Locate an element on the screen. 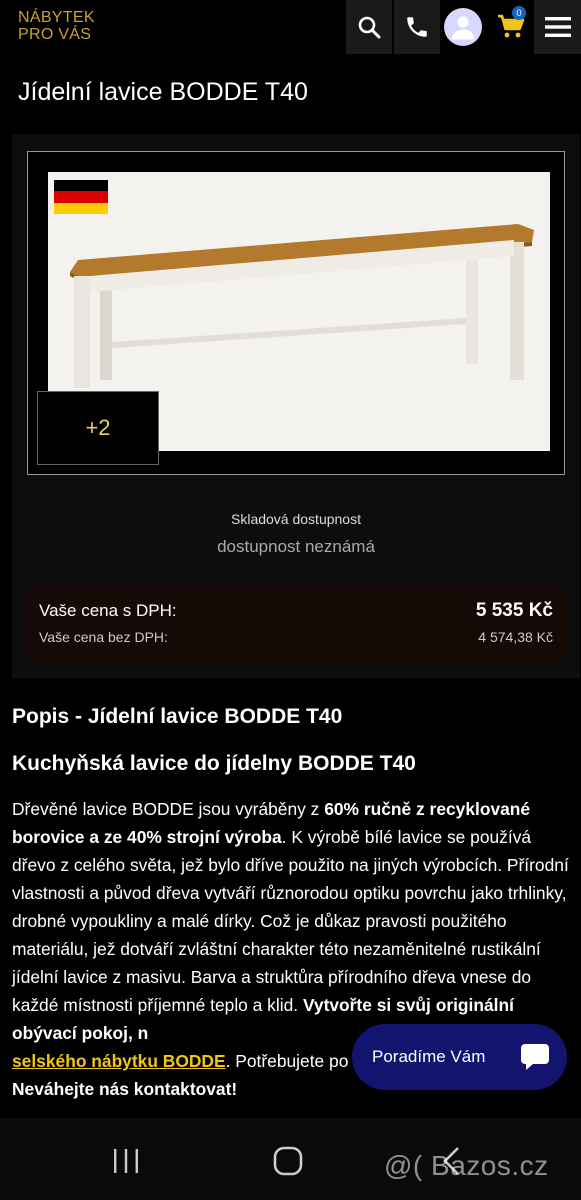  menu-button is located at coordinates (557, 27).